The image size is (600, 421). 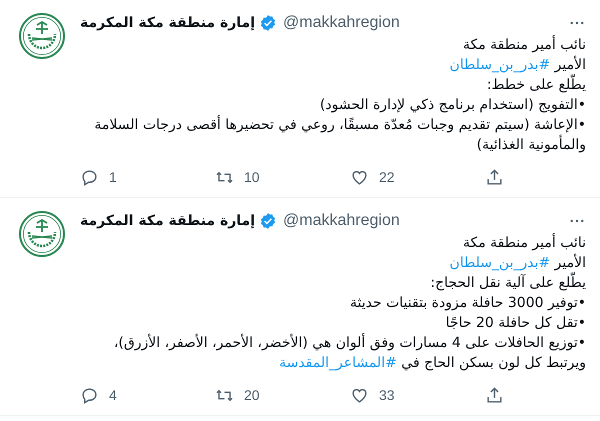 What do you see at coordinates (432, 363) in the screenshot?
I see `tweet-text: ويرتبط كل لون بسكن الحاج في #المشاعر_المقدسة` at bounding box center [432, 363].